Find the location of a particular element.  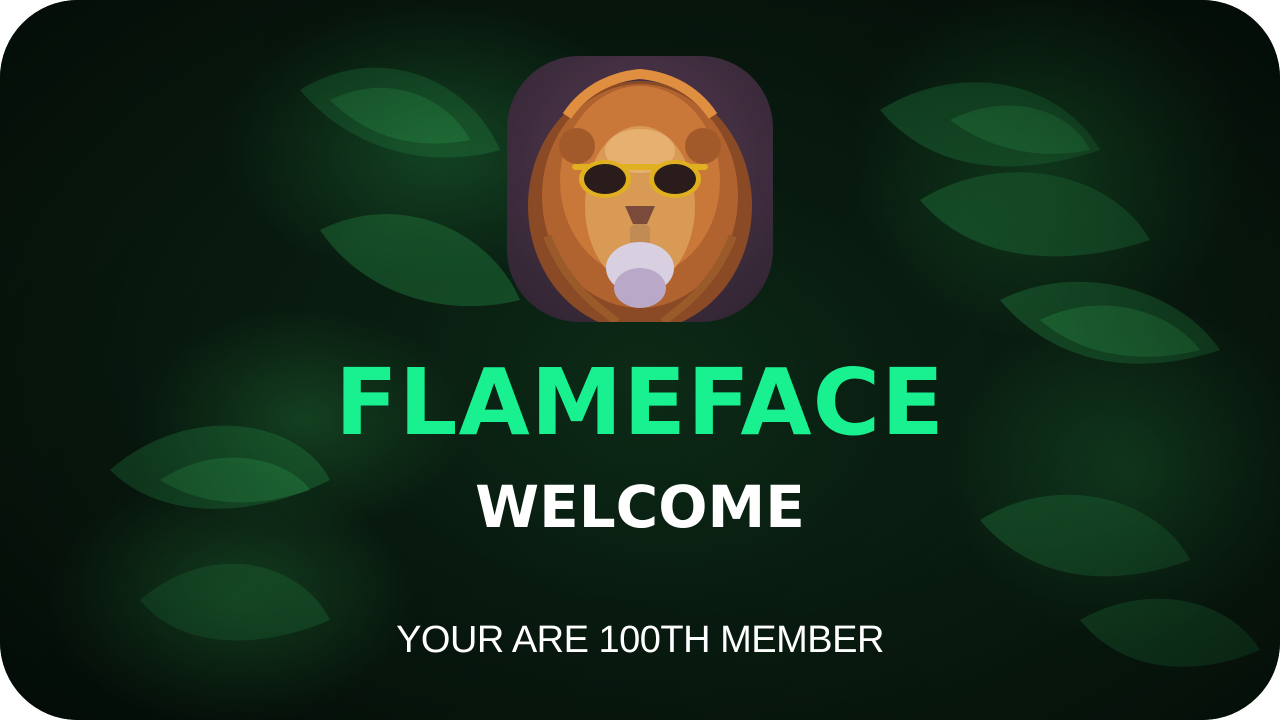

welcome-heading: WELCOME is located at coordinates (640, 507).